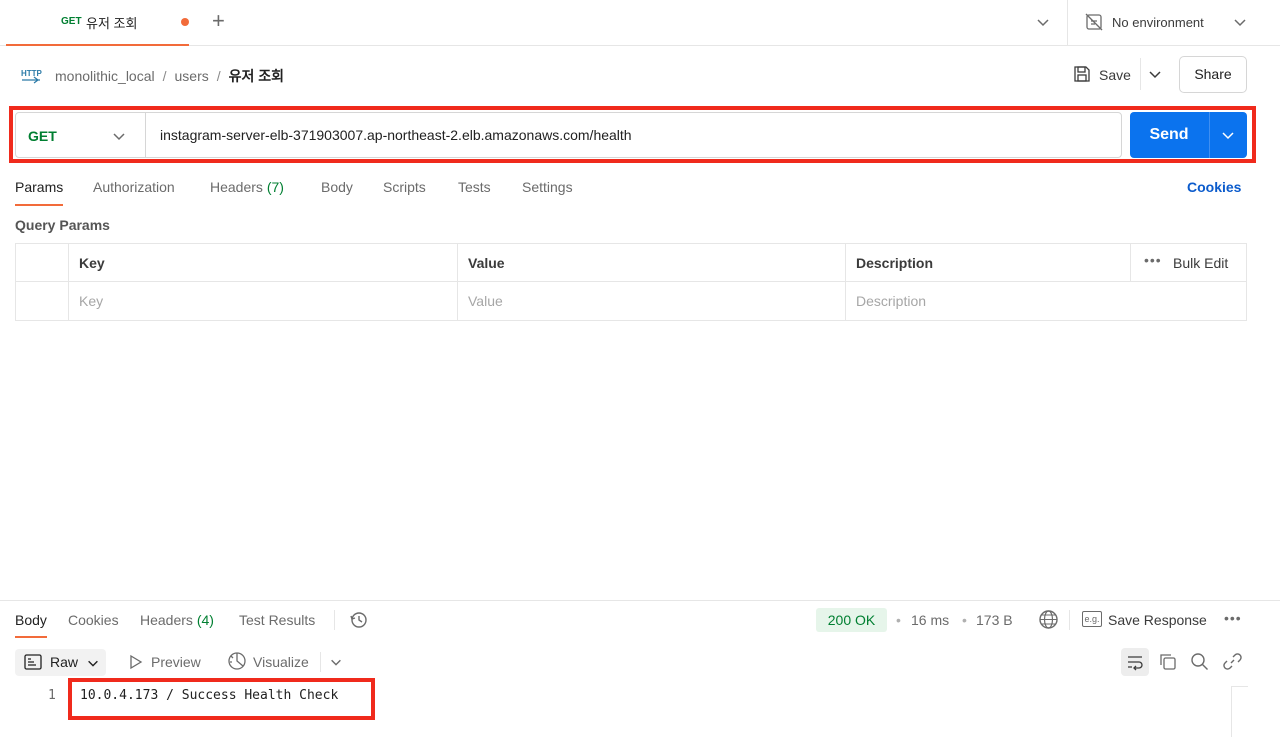 The height and width of the screenshot is (737, 1280). I want to click on save-button: Save, so click(1115, 75).